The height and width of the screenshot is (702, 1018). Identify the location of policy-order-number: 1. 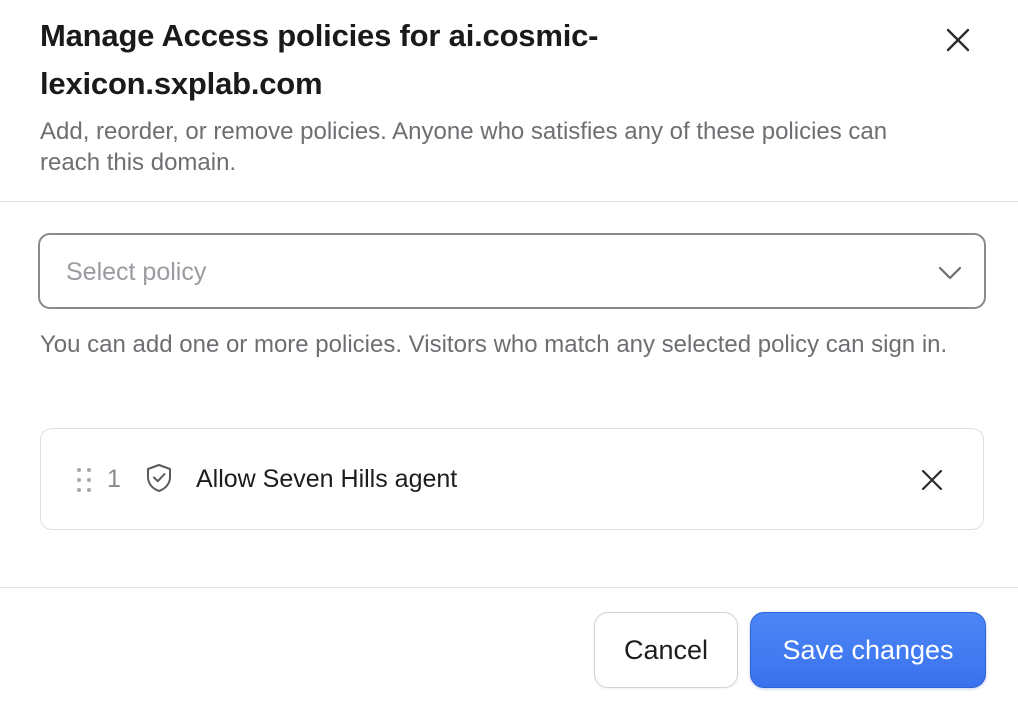
(114, 479).